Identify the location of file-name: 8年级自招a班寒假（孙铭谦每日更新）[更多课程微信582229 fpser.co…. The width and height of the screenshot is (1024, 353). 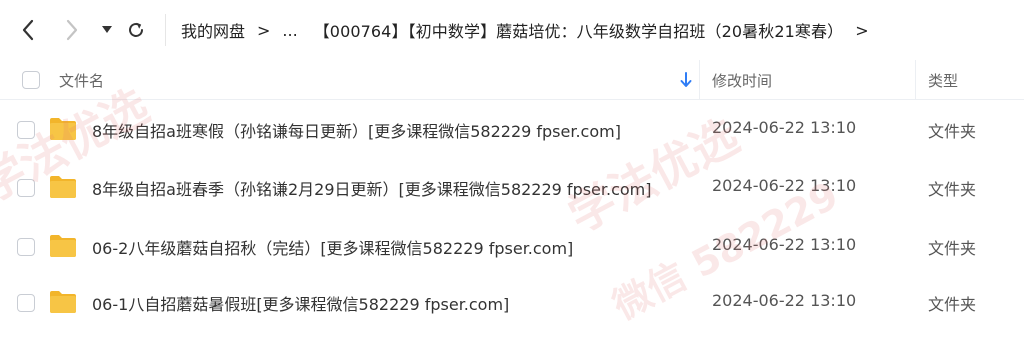
(356, 130).